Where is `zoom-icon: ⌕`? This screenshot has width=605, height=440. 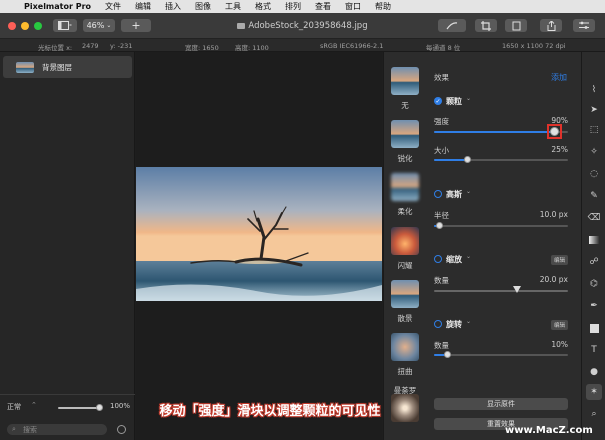 zoom-icon: ⌕ is located at coordinates (594, 414).